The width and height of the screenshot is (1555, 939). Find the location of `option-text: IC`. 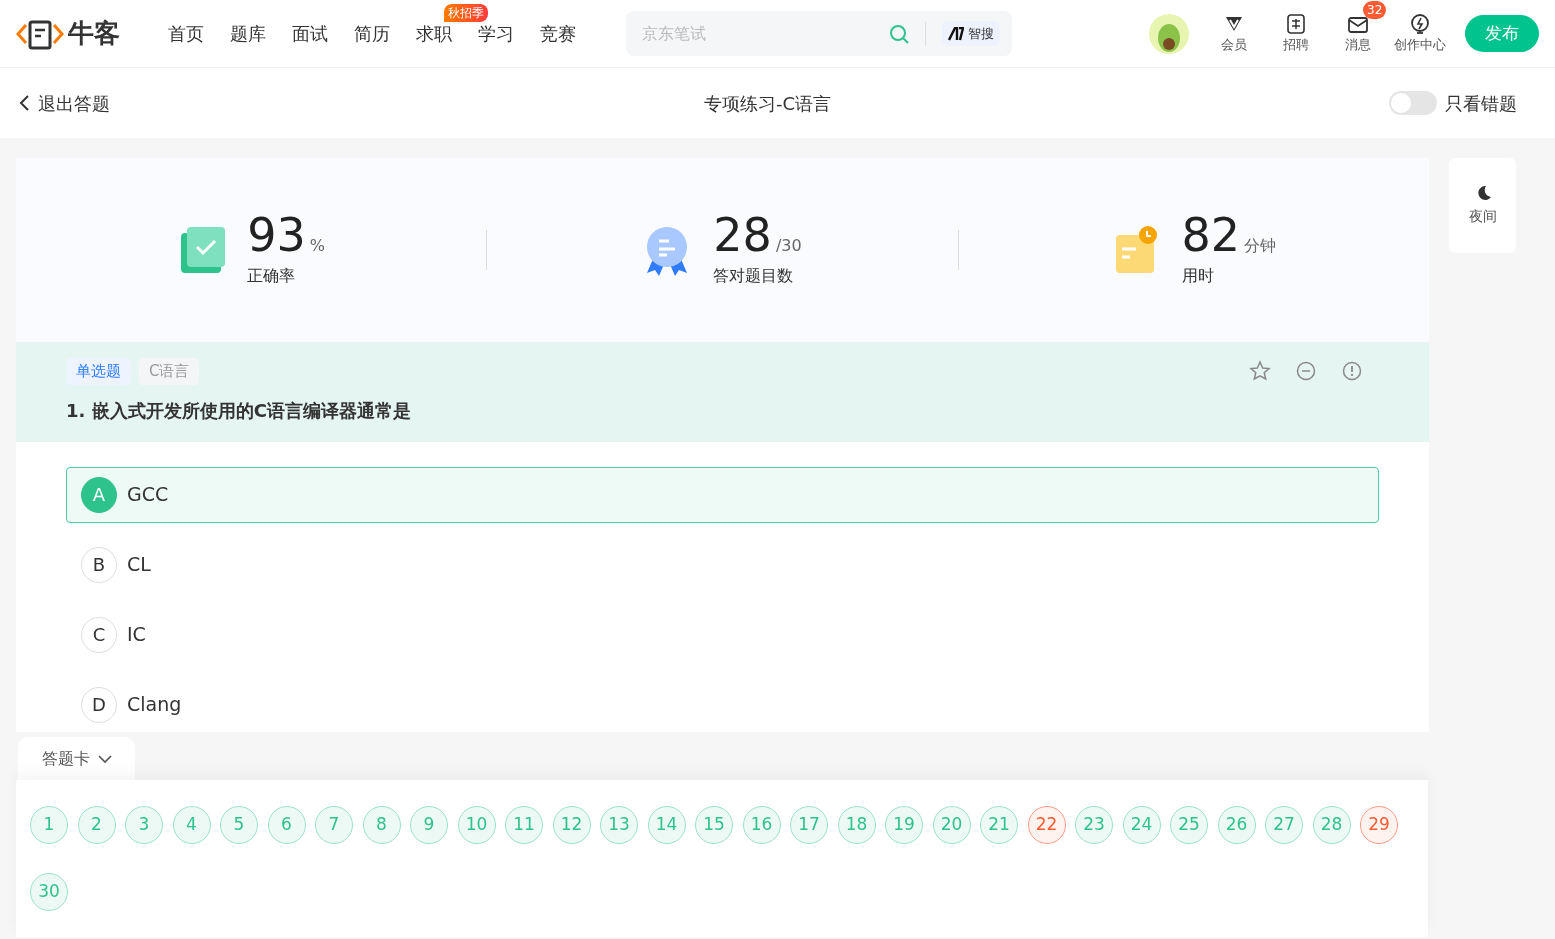

option-text: IC is located at coordinates (136, 635).